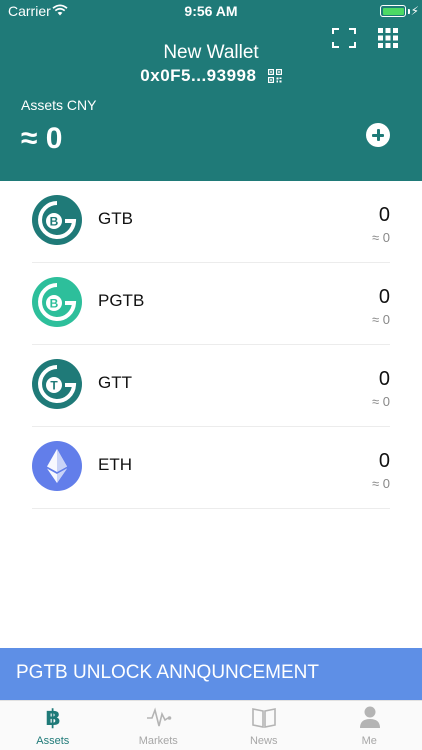 The width and height of the screenshot is (422, 750). I want to click on tab-news: News, so click(264, 725).